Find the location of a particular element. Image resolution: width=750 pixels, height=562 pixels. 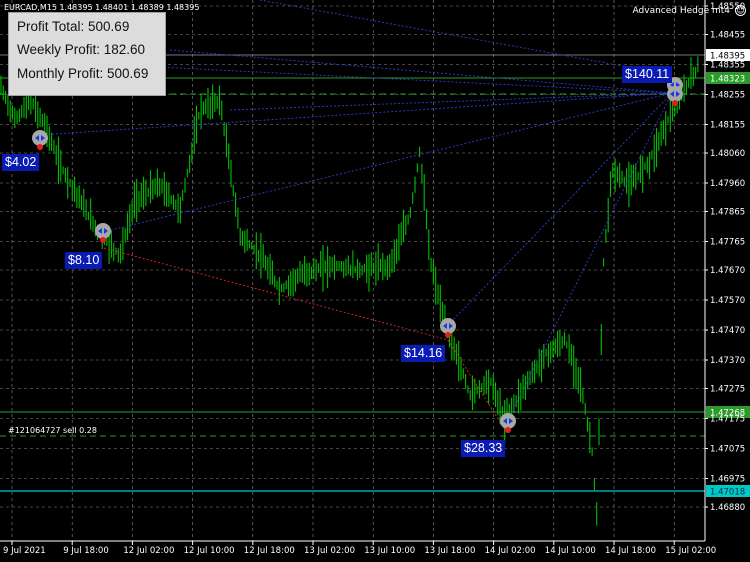

weekly-profit: Weekly Profit: 182.60 is located at coordinates (81, 49).